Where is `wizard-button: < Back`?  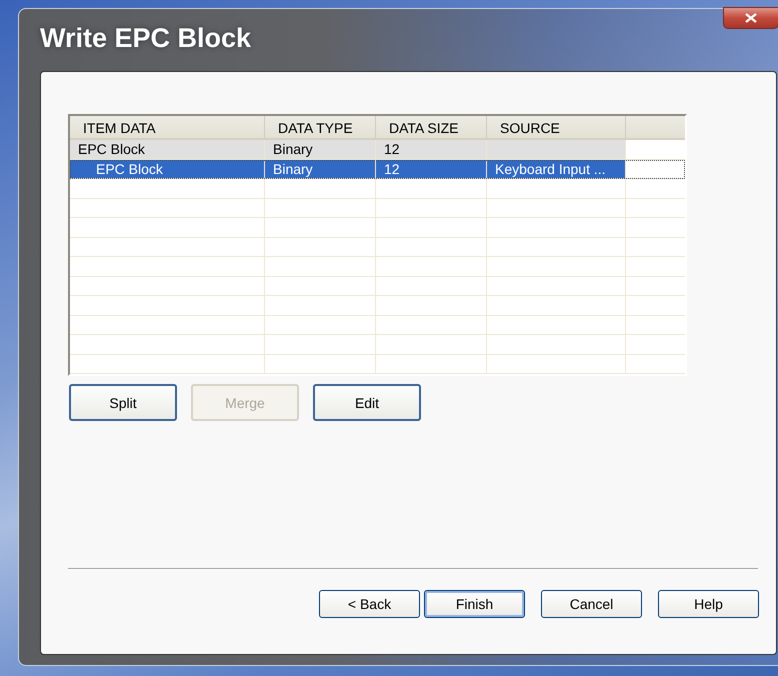
wizard-button: < Back is located at coordinates (369, 604).